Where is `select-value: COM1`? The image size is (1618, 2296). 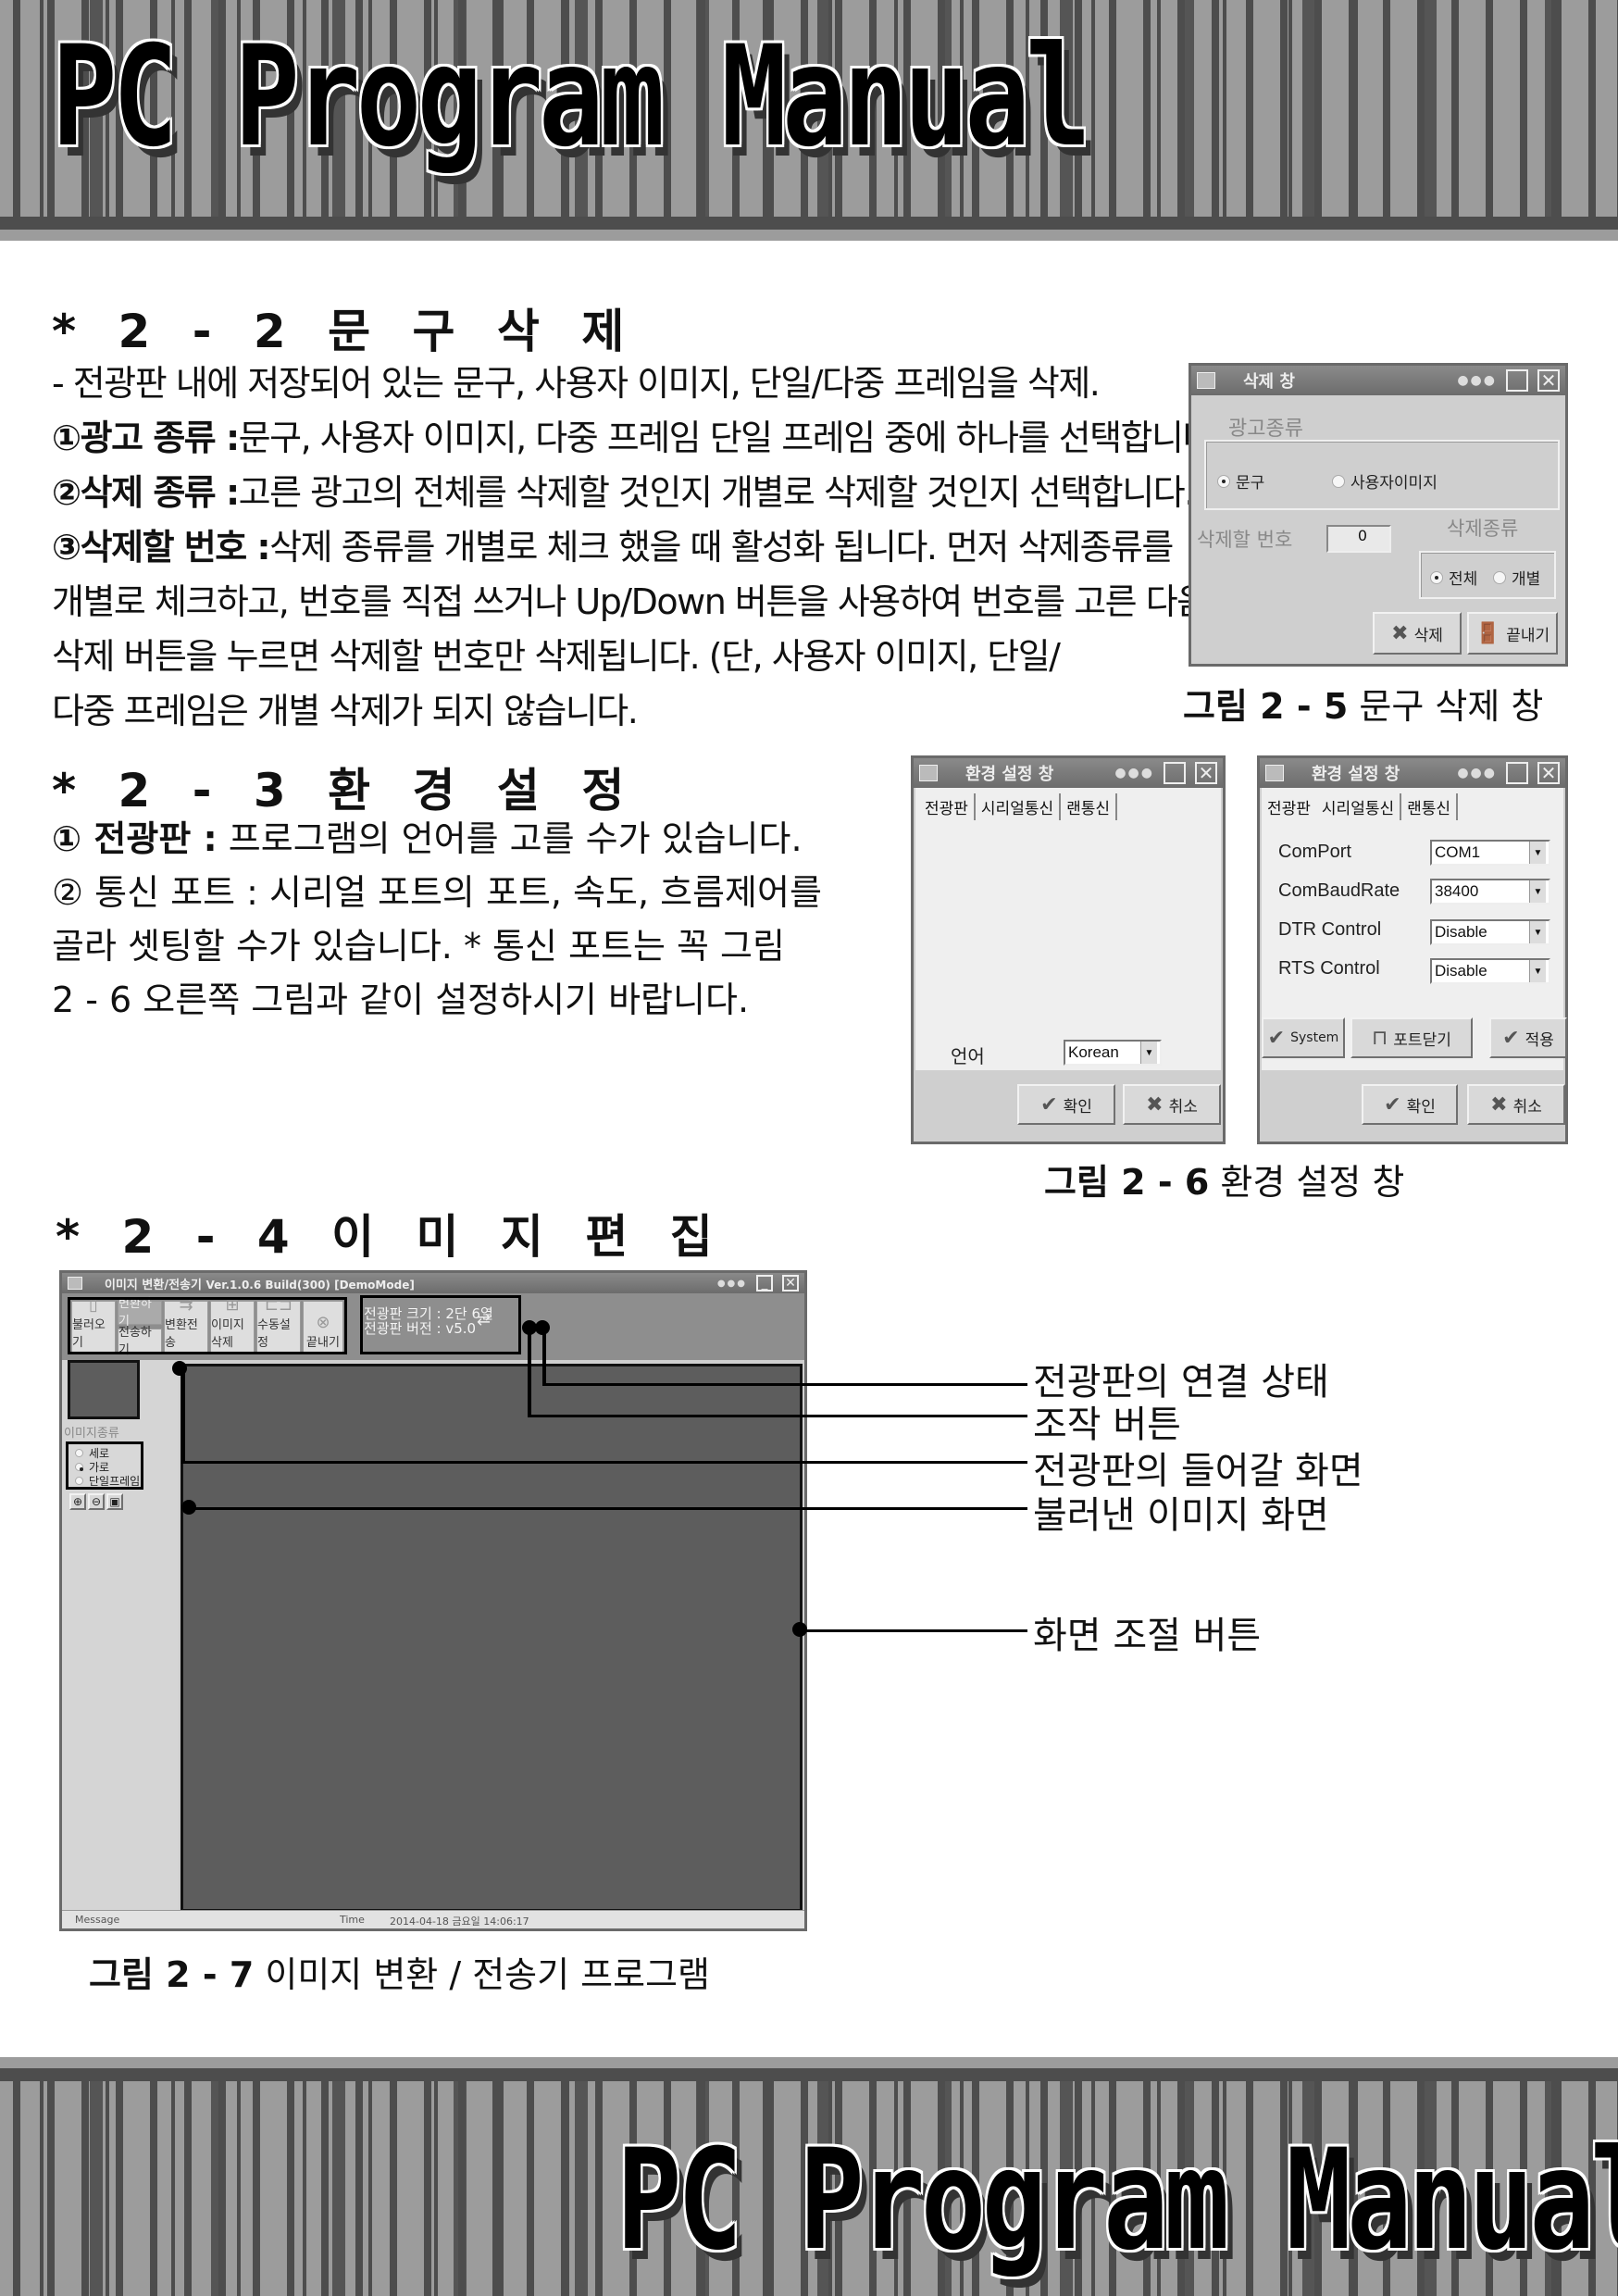
select-value: COM1 is located at coordinates (1458, 852).